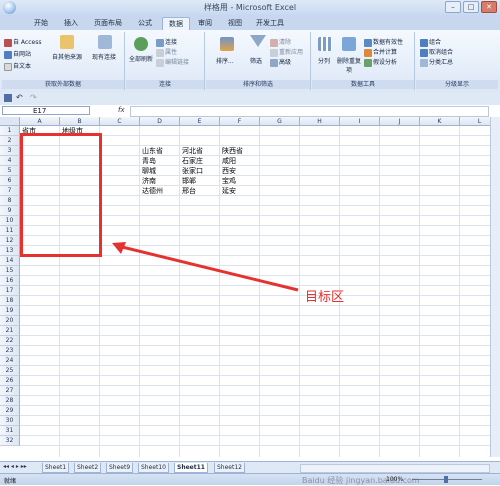 Image resolution: width=500 pixels, height=486 pixels. What do you see at coordinates (495, 287) in the screenshot?
I see `vertical-scrollbar` at bounding box center [495, 287].